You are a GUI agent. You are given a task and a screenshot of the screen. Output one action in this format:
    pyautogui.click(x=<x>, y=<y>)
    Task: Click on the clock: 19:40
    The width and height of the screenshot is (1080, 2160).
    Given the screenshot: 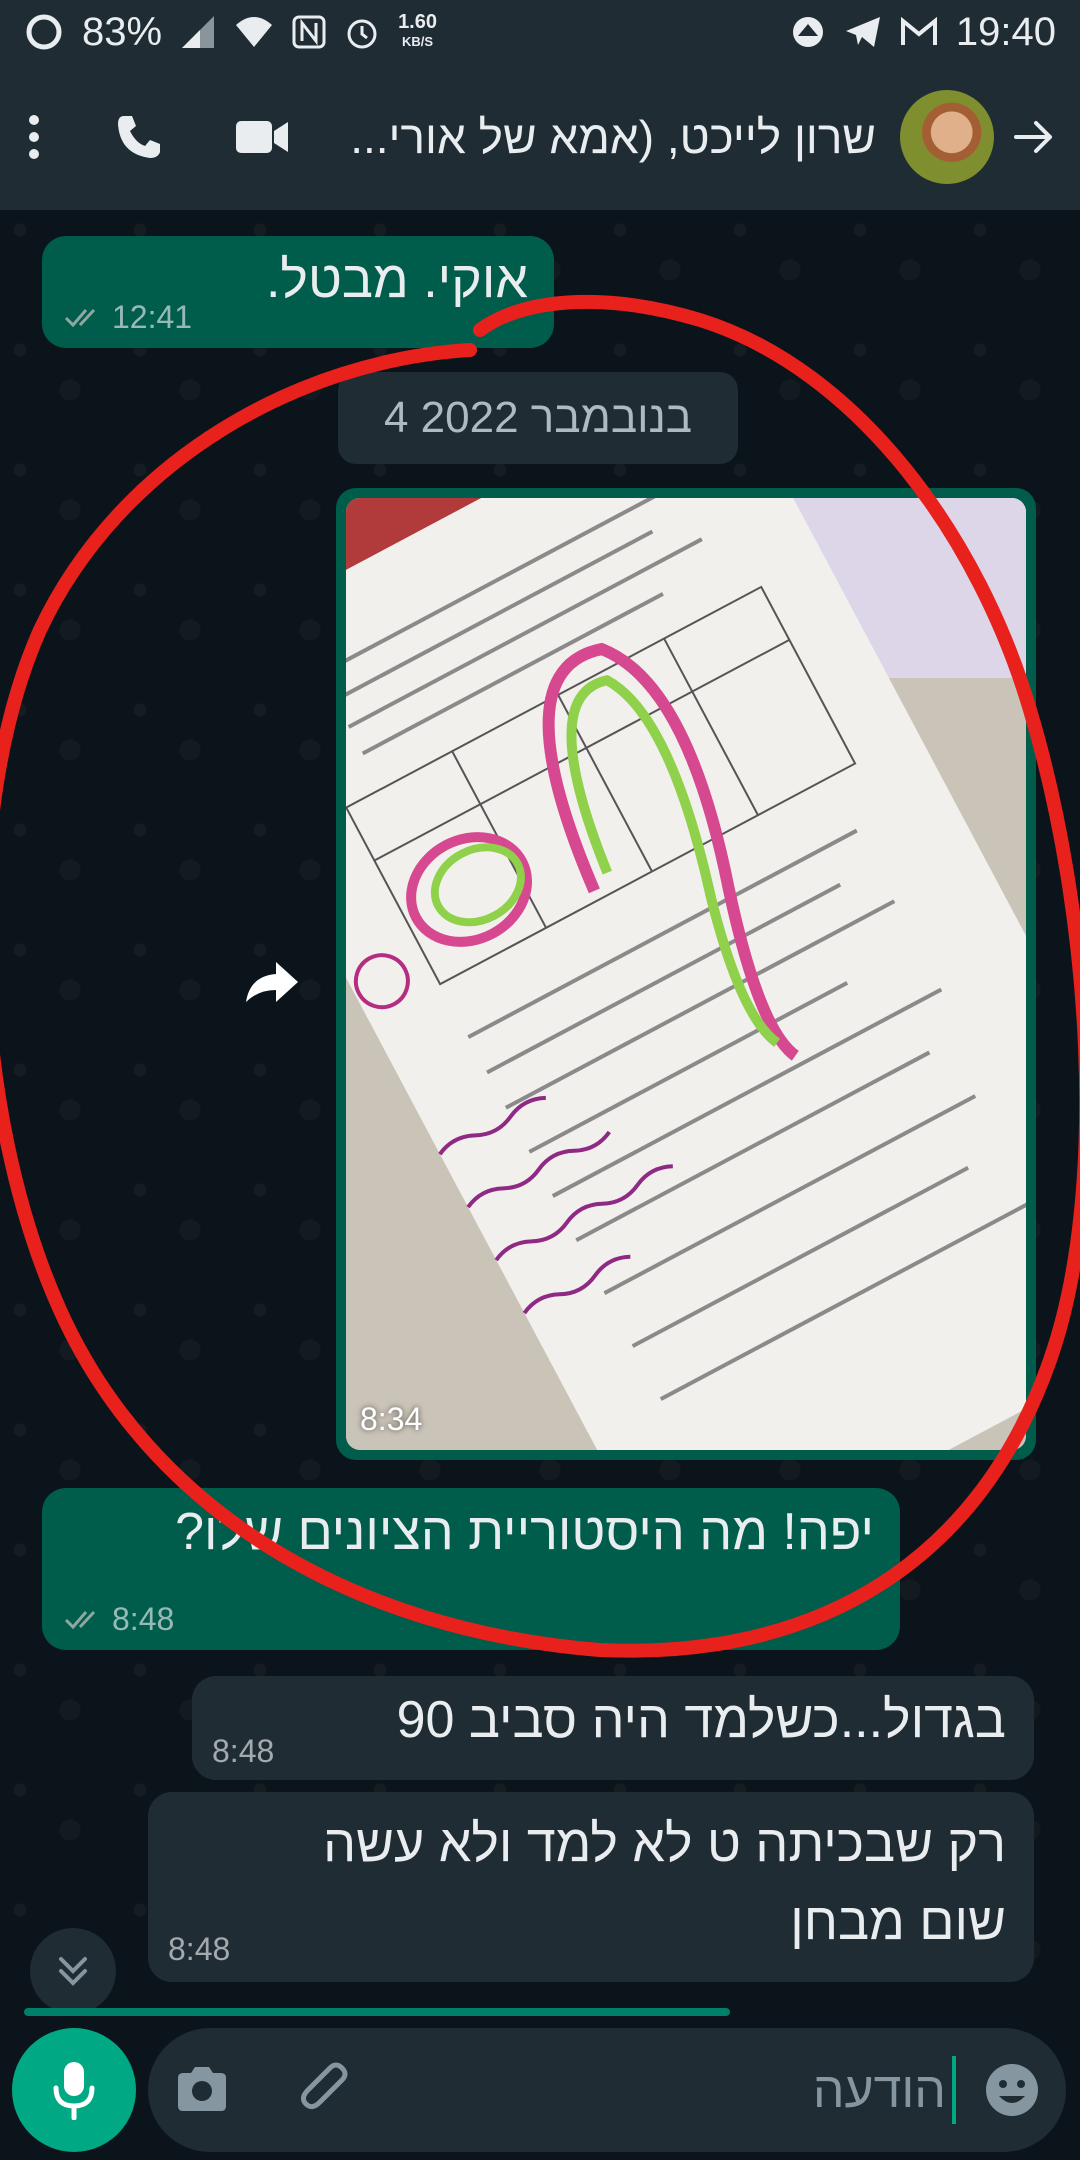 What is the action you would take?
    pyautogui.click(x=1005, y=31)
    